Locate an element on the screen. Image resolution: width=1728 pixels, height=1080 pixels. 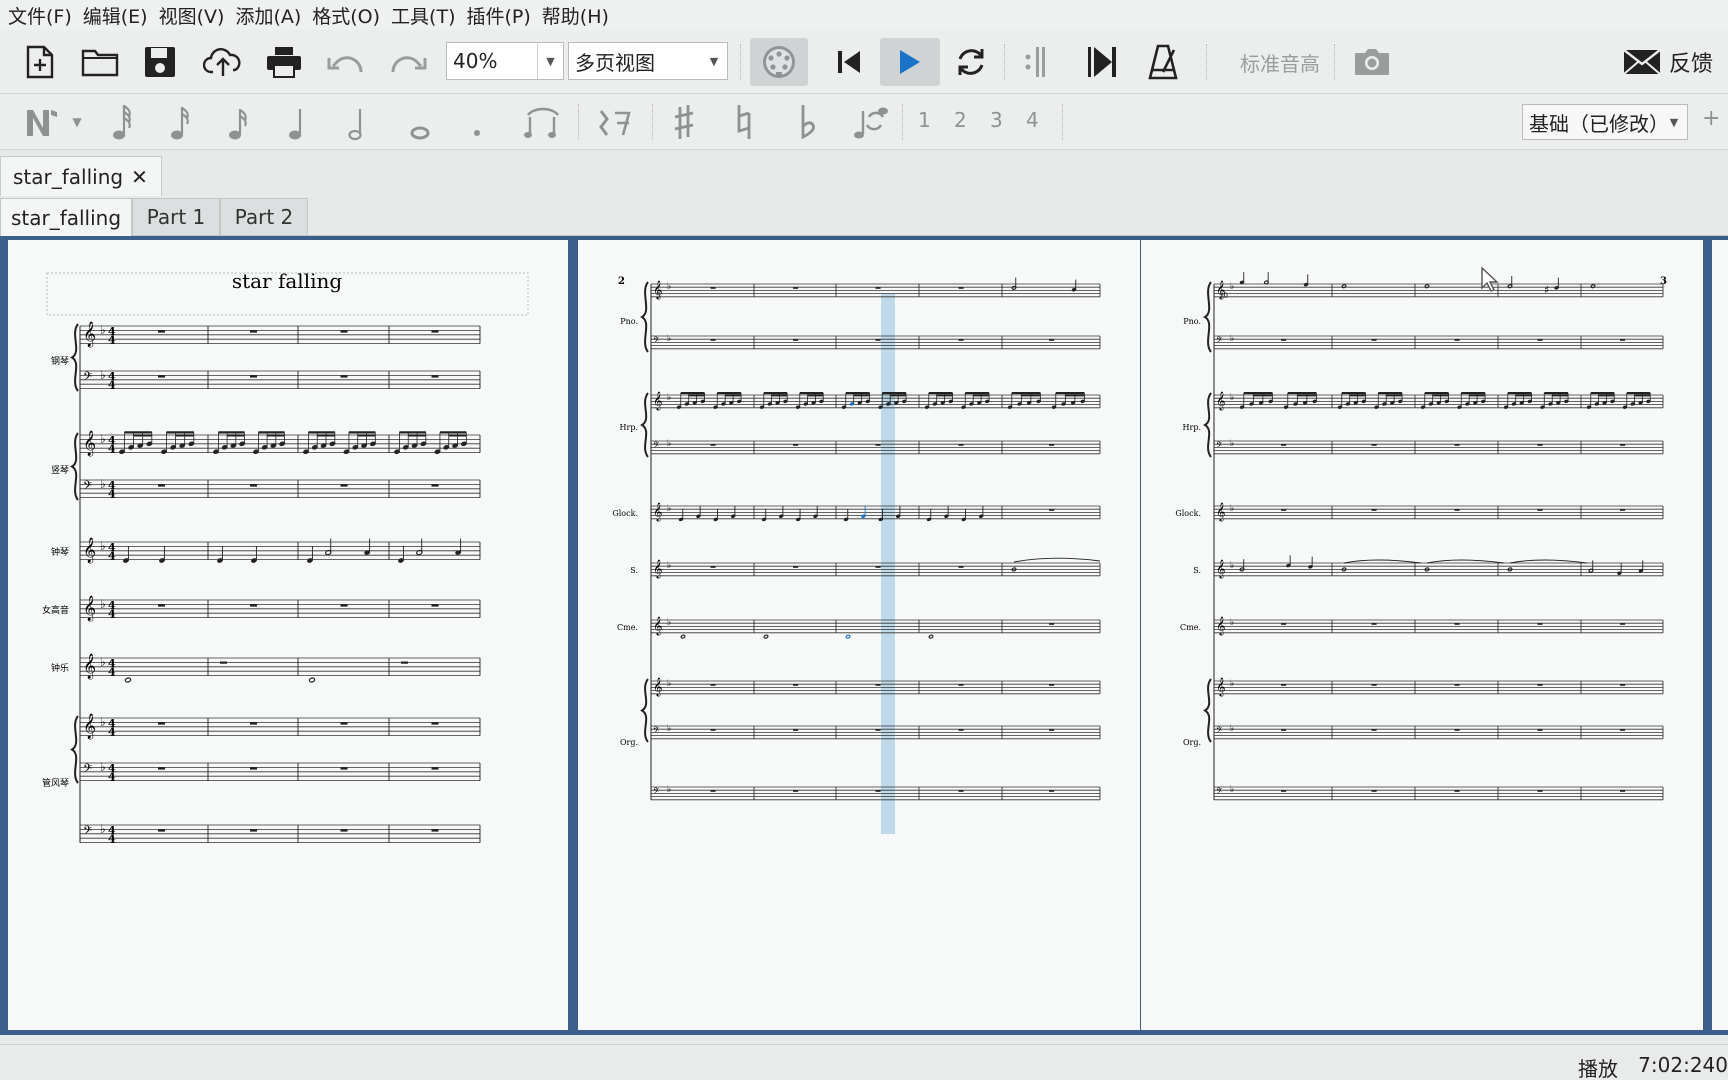
note-input-mode-icon is located at coordinates (40, 122).